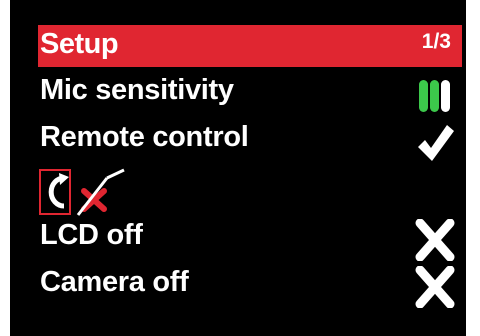 The height and width of the screenshot is (336, 480). I want to click on menu-item-camera-off: Camera off, so click(250, 287).